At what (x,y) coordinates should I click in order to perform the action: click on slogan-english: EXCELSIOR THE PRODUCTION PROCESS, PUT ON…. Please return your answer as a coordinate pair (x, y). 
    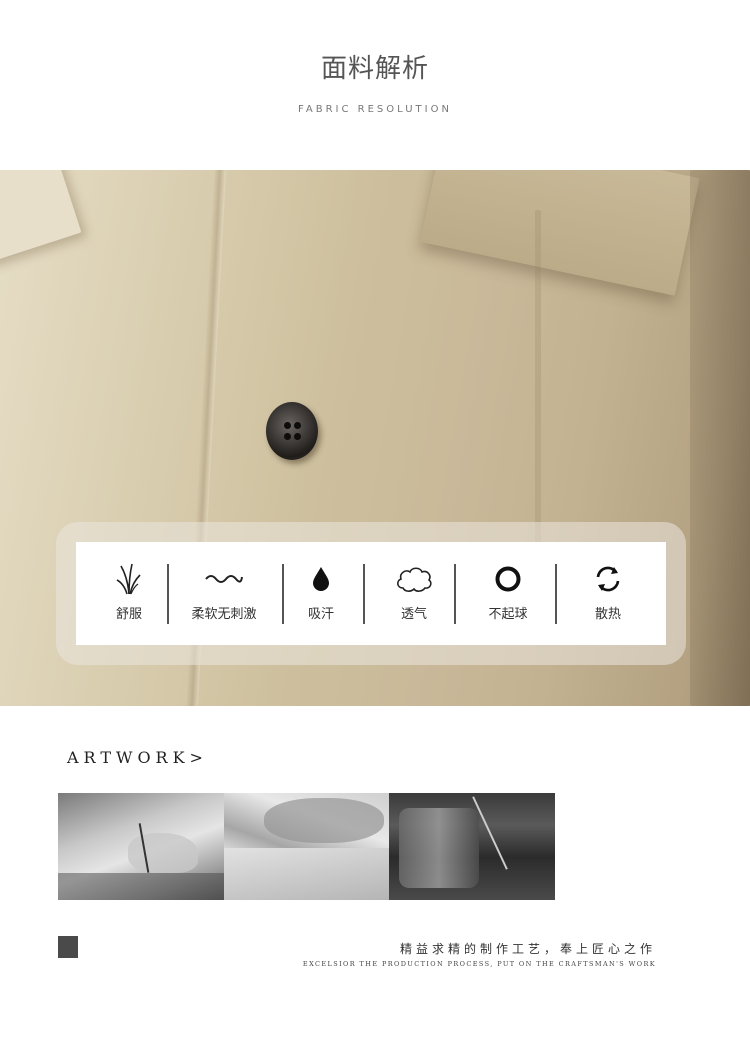
    Looking at the image, I should click on (479, 964).